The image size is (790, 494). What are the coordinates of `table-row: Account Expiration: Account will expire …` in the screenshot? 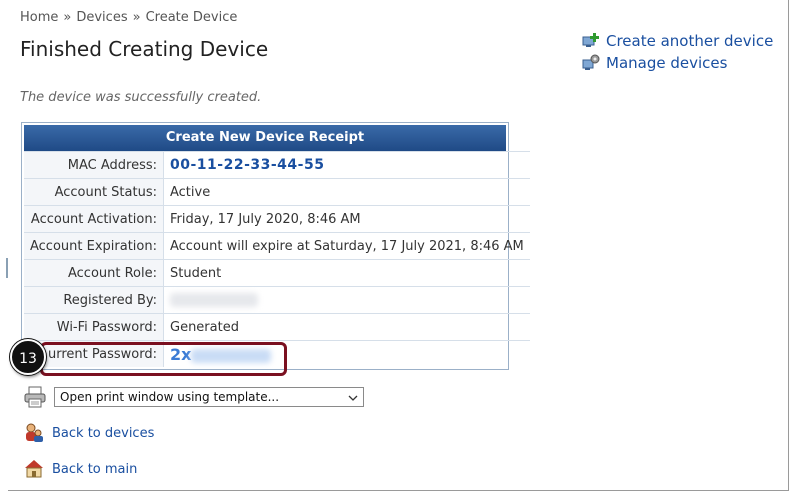 It's located at (277, 246).